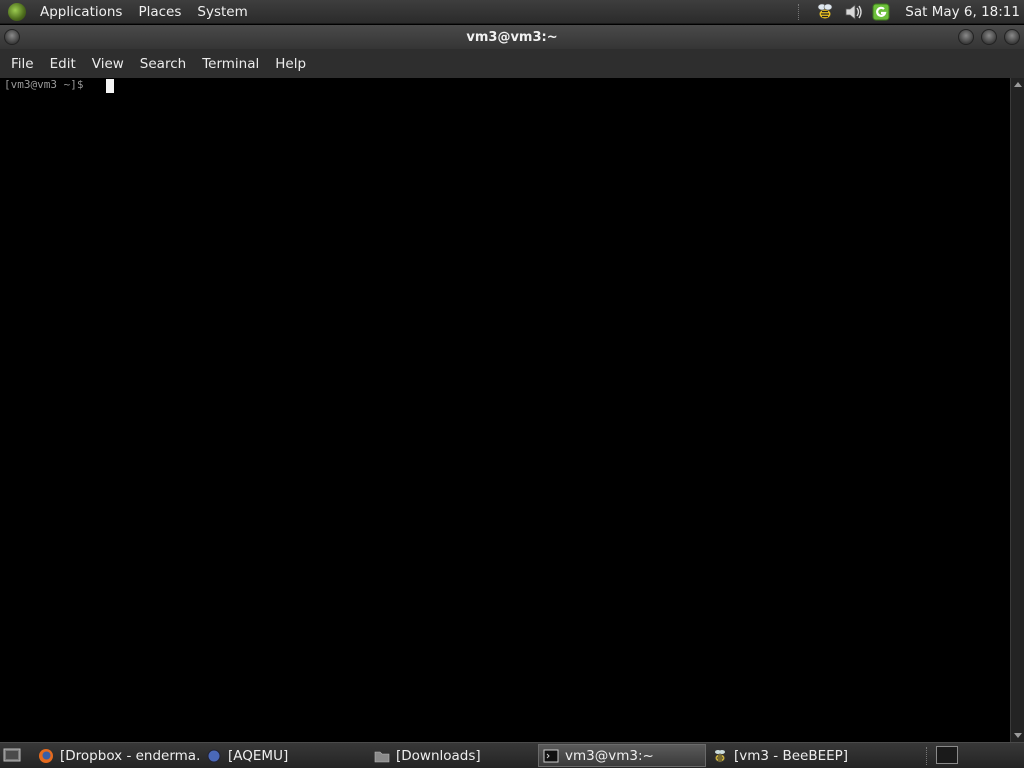 This screenshot has height=768, width=1024. What do you see at coordinates (1012, 37) in the screenshot?
I see `close-button` at bounding box center [1012, 37].